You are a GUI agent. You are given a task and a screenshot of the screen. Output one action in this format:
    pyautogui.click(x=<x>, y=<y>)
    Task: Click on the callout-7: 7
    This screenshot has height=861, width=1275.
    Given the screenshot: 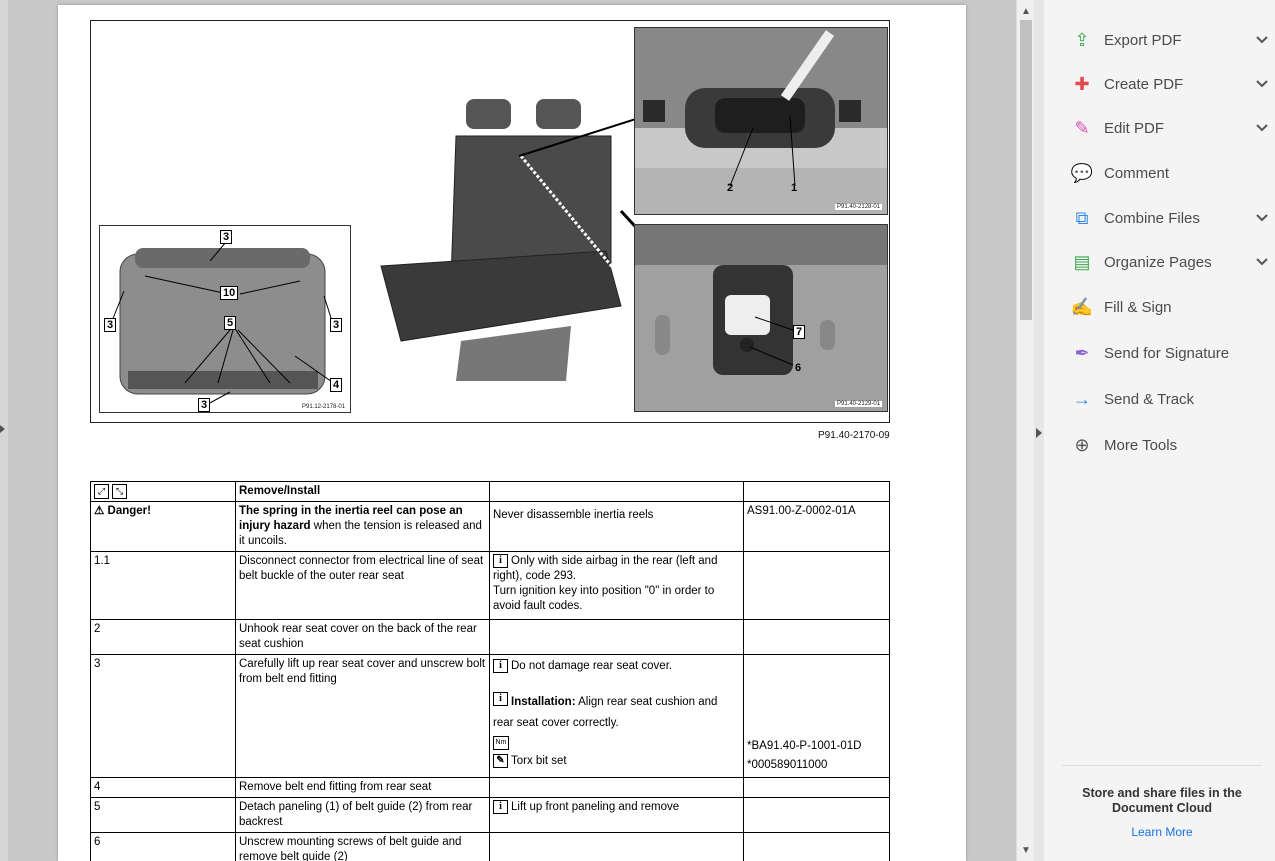 What is the action you would take?
    pyautogui.click(x=799, y=332)
    